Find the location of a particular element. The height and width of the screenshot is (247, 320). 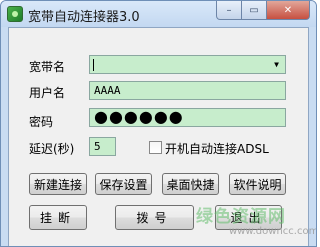

password-label: 密码 is located at coordinates (41, 122).